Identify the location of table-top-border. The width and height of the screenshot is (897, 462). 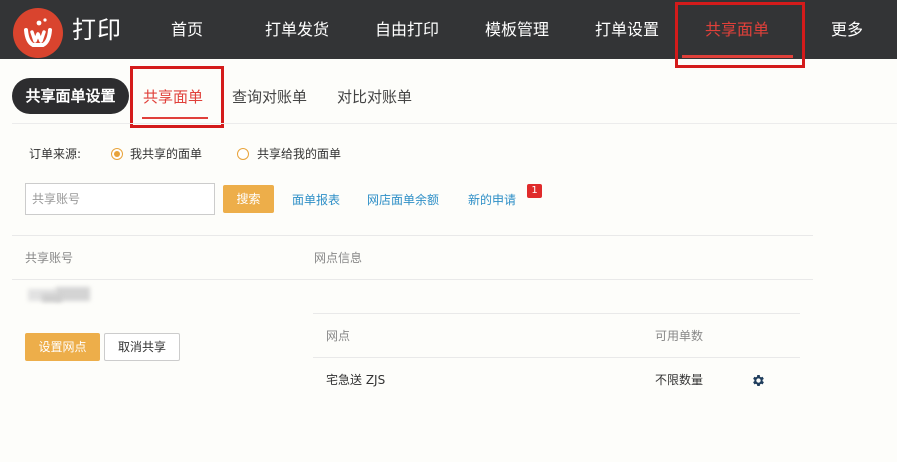
(412, 235).